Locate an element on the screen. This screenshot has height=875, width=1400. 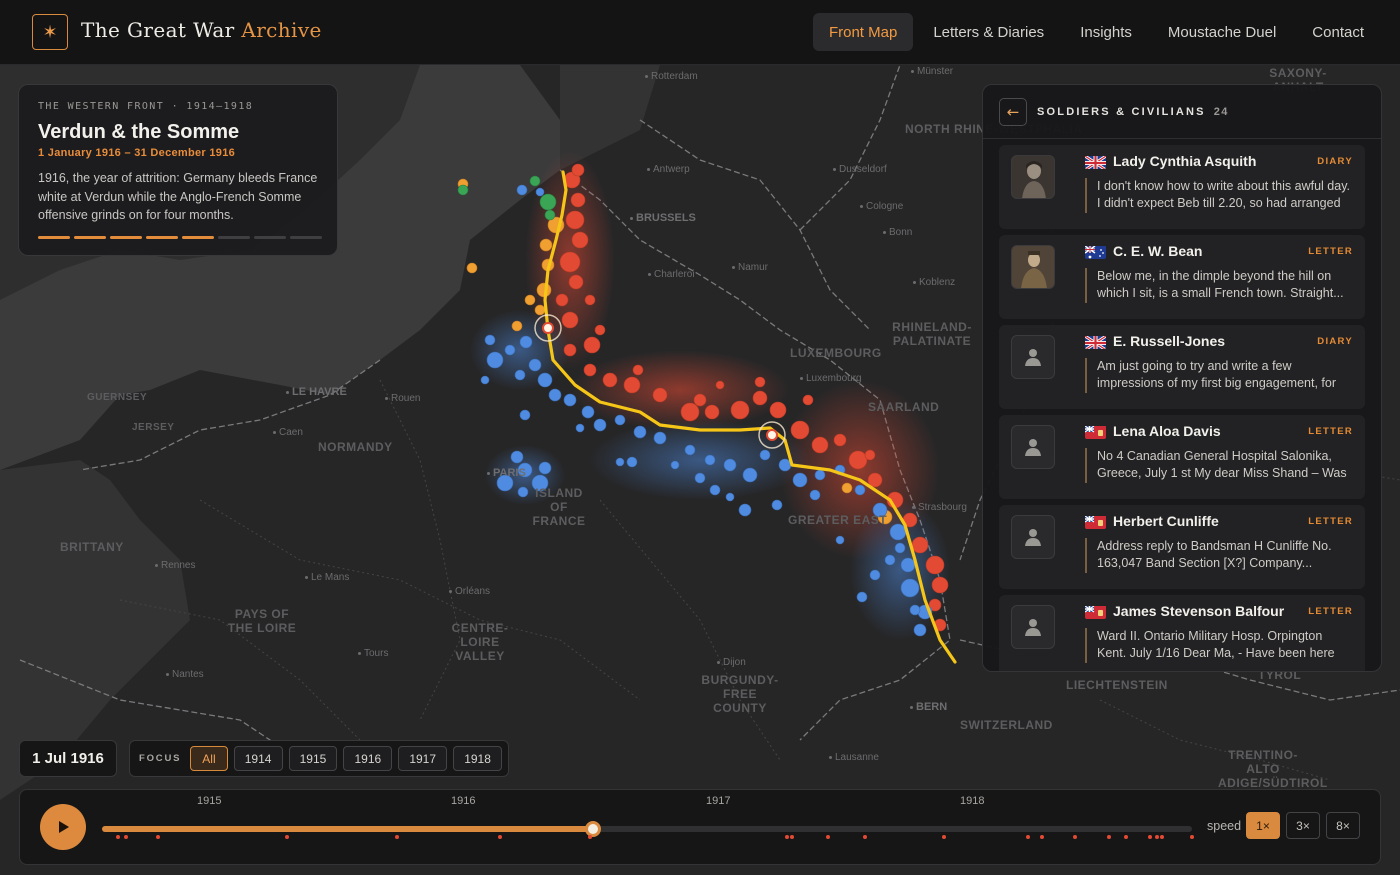
entry-name: James Stevenson Balfour is located at coordinates (1199, 611).